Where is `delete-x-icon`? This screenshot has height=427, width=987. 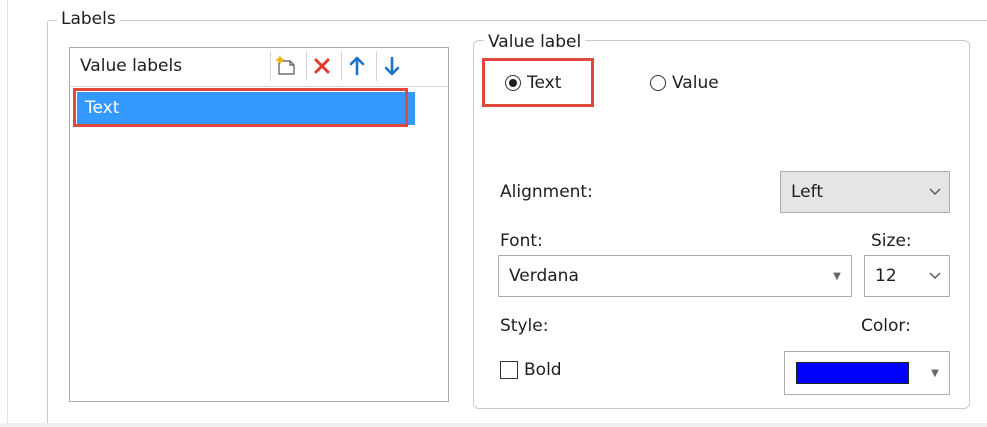
delete-x-icon is located at coordinates (322, 66).